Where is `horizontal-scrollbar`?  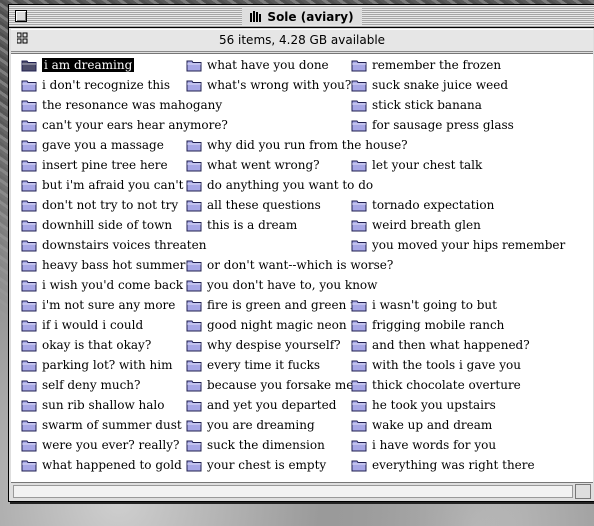 horizontal-scrollbar is located at coordinates (302, 490).